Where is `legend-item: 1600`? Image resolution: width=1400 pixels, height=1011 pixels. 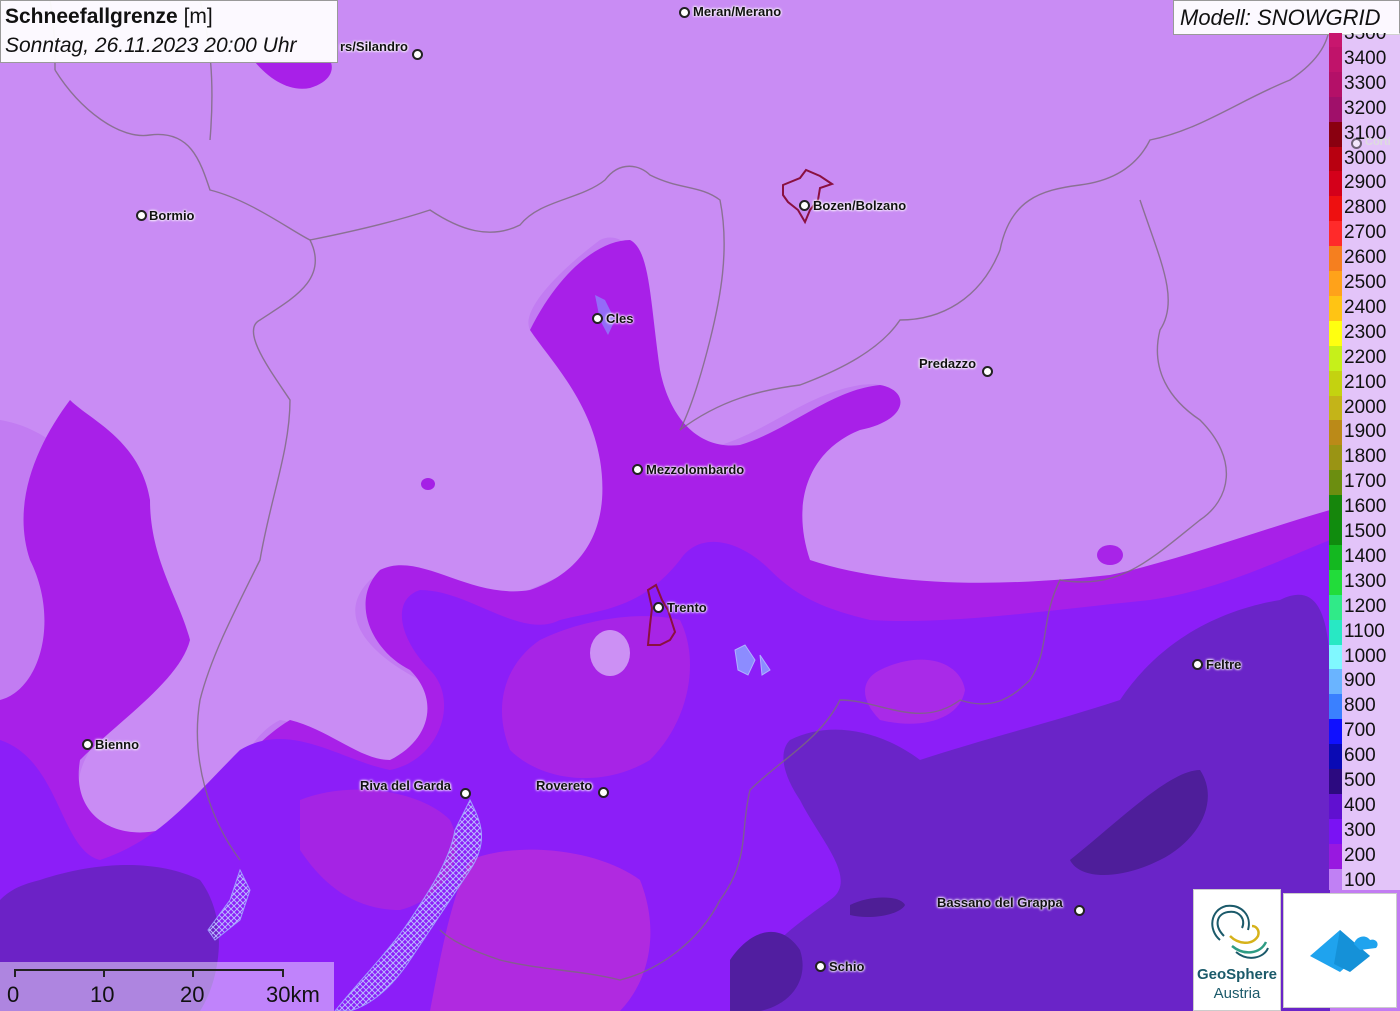
legend-item: 1600 is located at coordinates (1364, 508).